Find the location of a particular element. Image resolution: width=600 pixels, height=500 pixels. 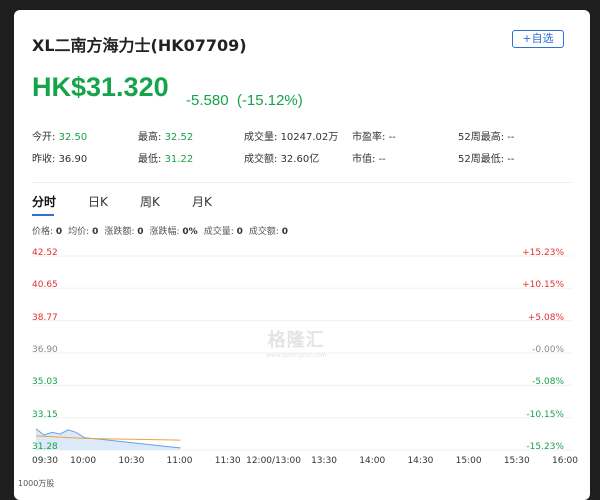

x-tick: 10:30 is located at coordinates (131, 461).